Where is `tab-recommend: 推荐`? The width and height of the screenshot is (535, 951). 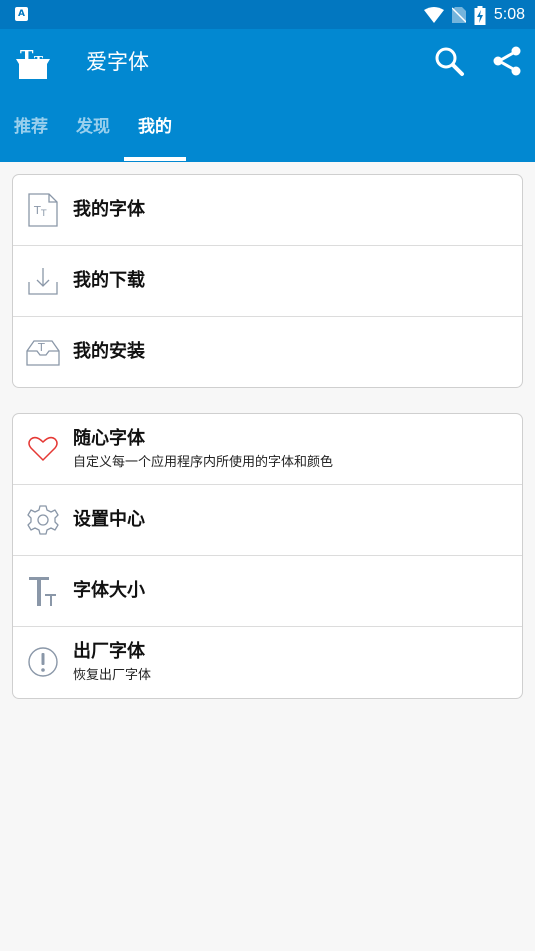 tab-recommend: 推荐 is located at coordinates (31, 127).